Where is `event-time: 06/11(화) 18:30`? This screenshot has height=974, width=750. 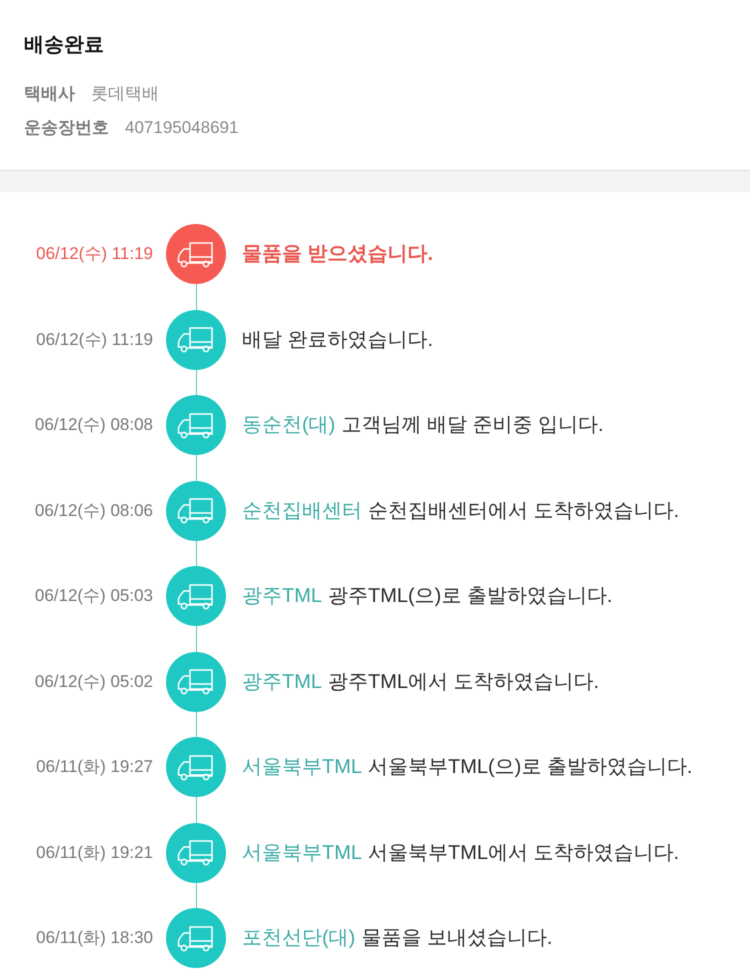 event-time: 06/11(화) 18:30 is located at coordinates (94, 938).